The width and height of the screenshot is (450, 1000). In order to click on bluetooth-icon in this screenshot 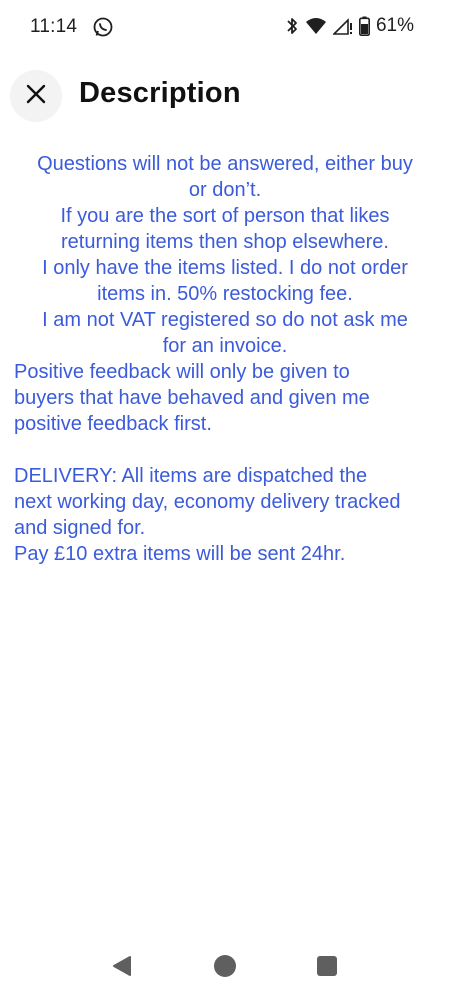, I will do `click(292, 26)`.